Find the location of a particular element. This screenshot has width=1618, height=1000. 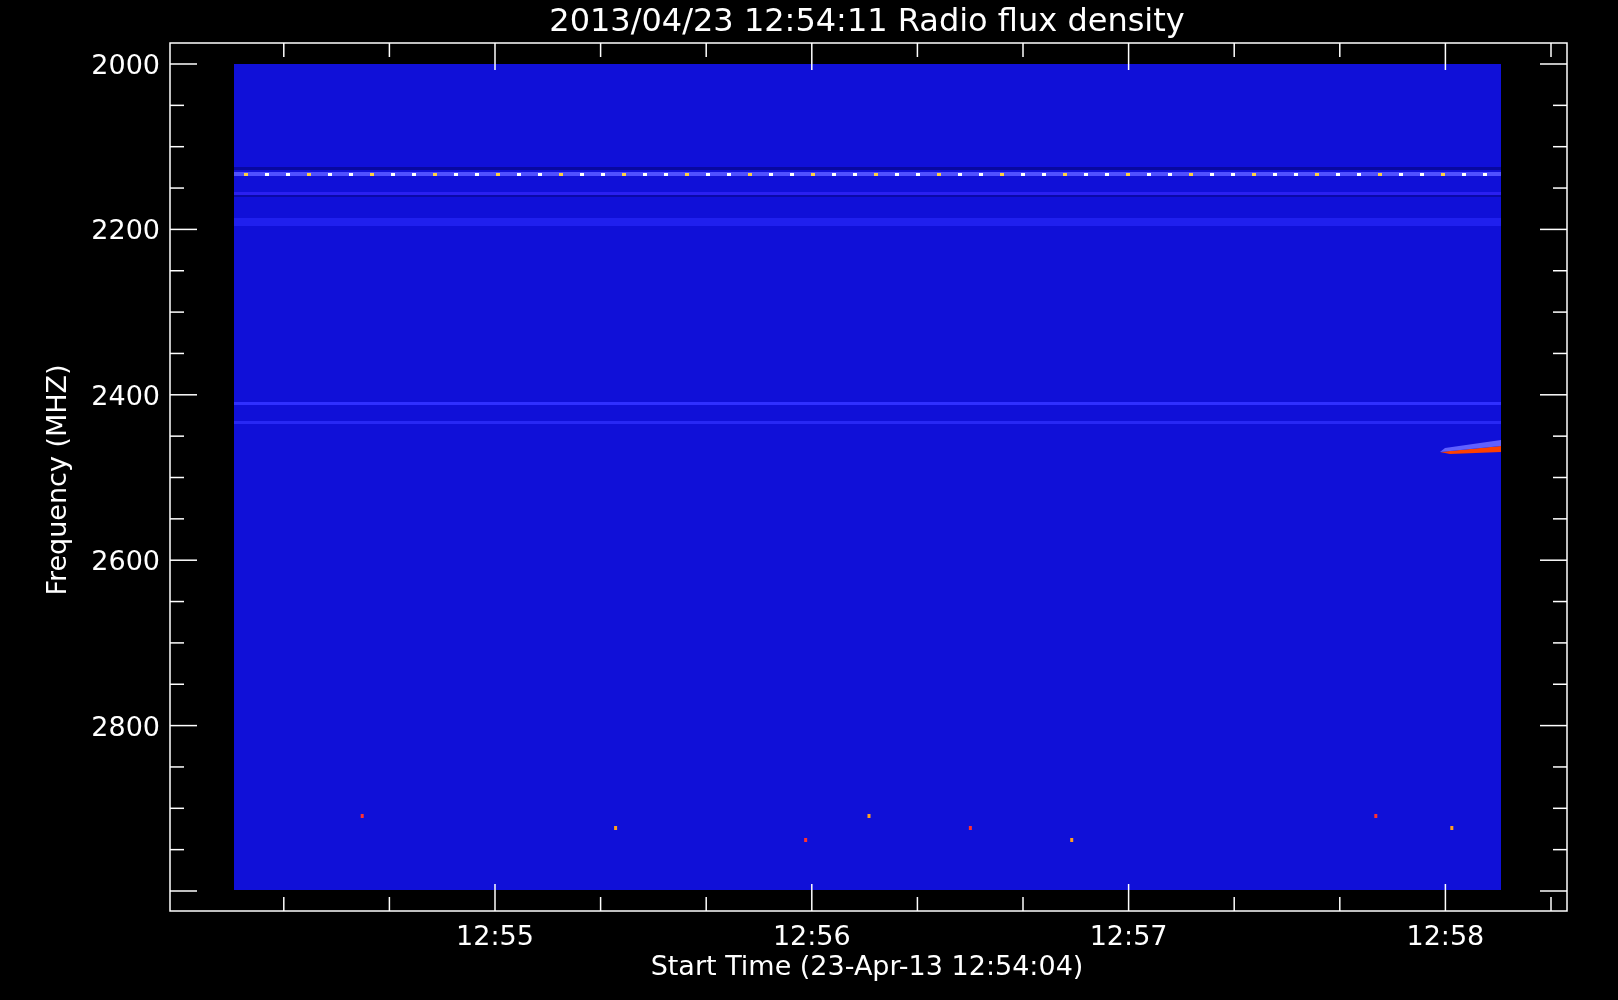

y-tick-label: 2400 is located at coordinates (125, 395).